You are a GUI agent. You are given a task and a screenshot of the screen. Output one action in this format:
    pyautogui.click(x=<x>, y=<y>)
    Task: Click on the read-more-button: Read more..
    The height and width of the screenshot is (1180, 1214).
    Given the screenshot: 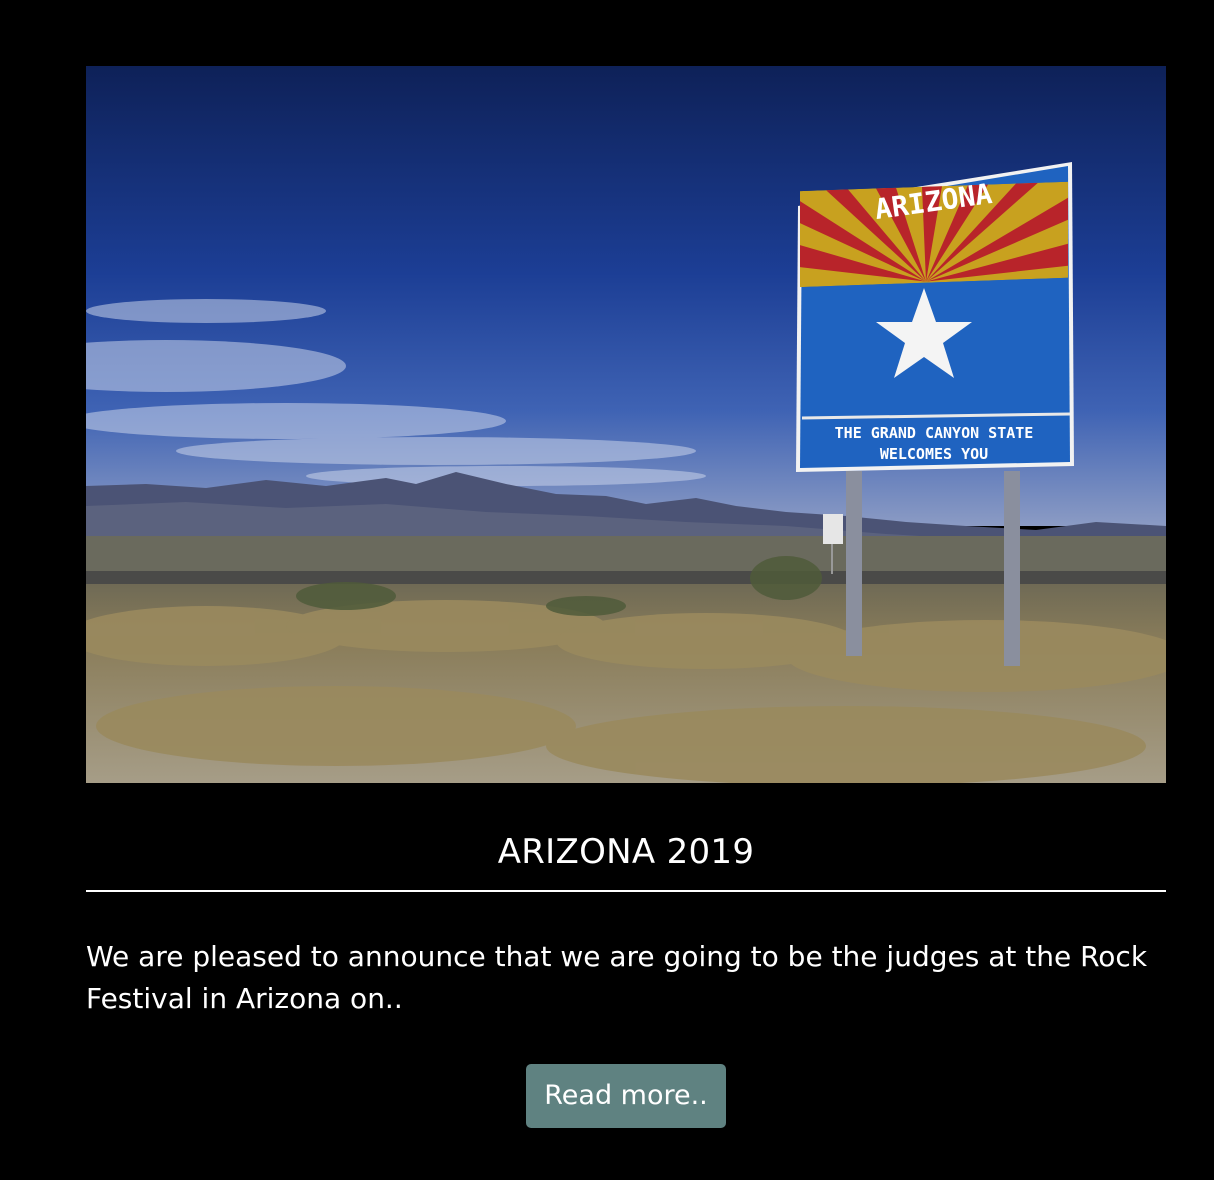 What is the action you would take?
    pyautogui.click(x=626, y=1096)
    